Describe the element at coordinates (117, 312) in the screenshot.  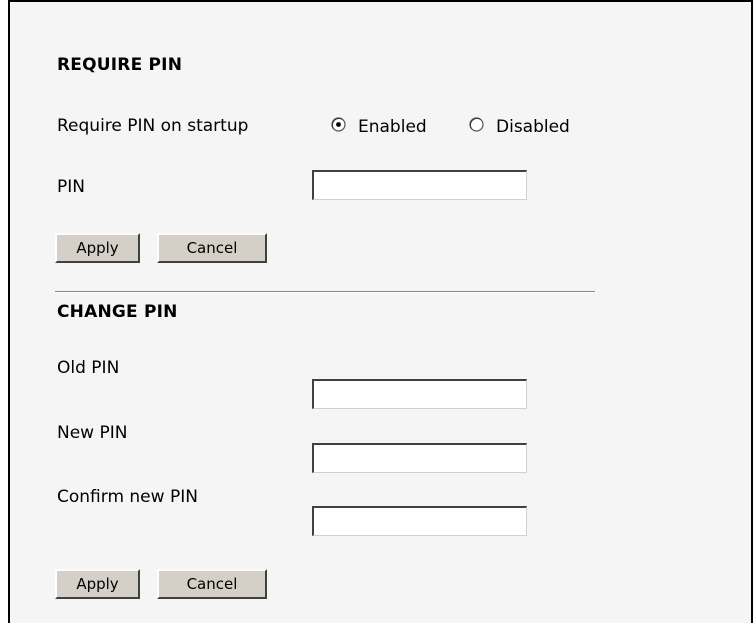
I see `change-pin-heading: CHANGE PIN` at that location.